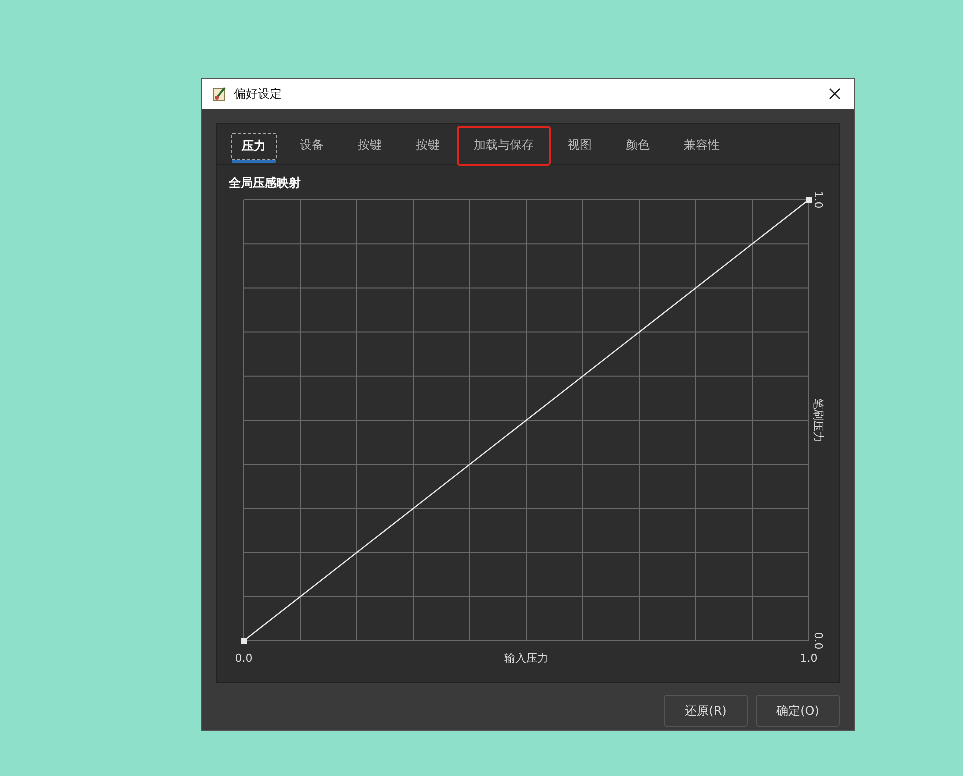 The width and height of the screenshot is (963, 776). What do you see at coordinates (702, 146) in the screenshot?
I see `tab: 兼容性` at bounding box center [702, 146].